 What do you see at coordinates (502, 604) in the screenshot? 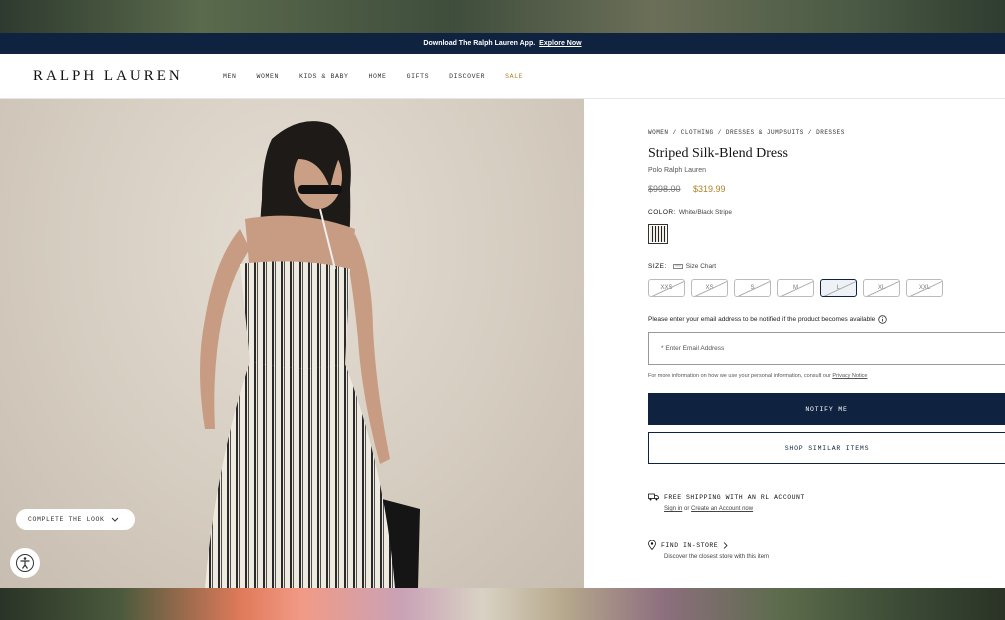
I see `background-blur-bottom` at bounding box center [502, 604].